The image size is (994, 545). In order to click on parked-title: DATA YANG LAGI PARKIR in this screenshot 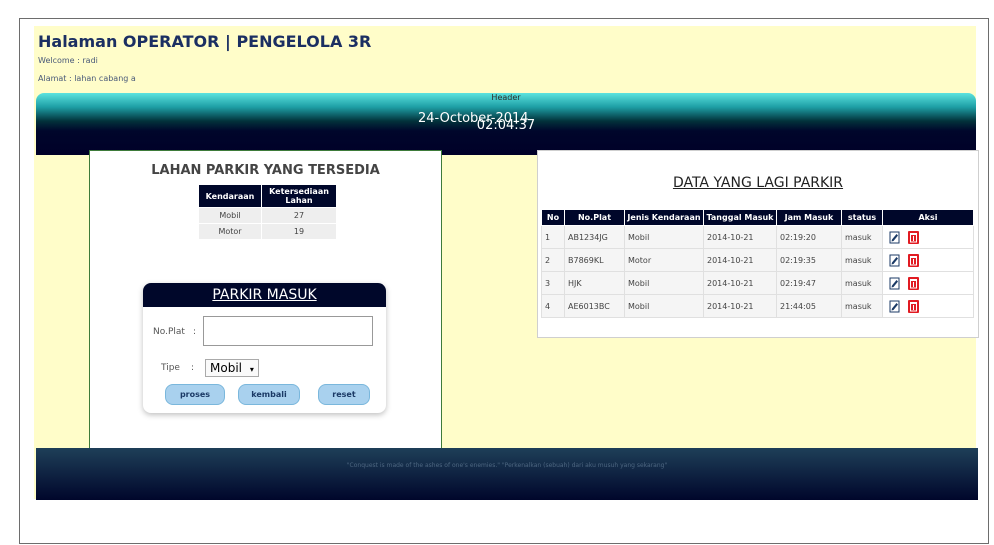, I will do `click(758, 183)`.